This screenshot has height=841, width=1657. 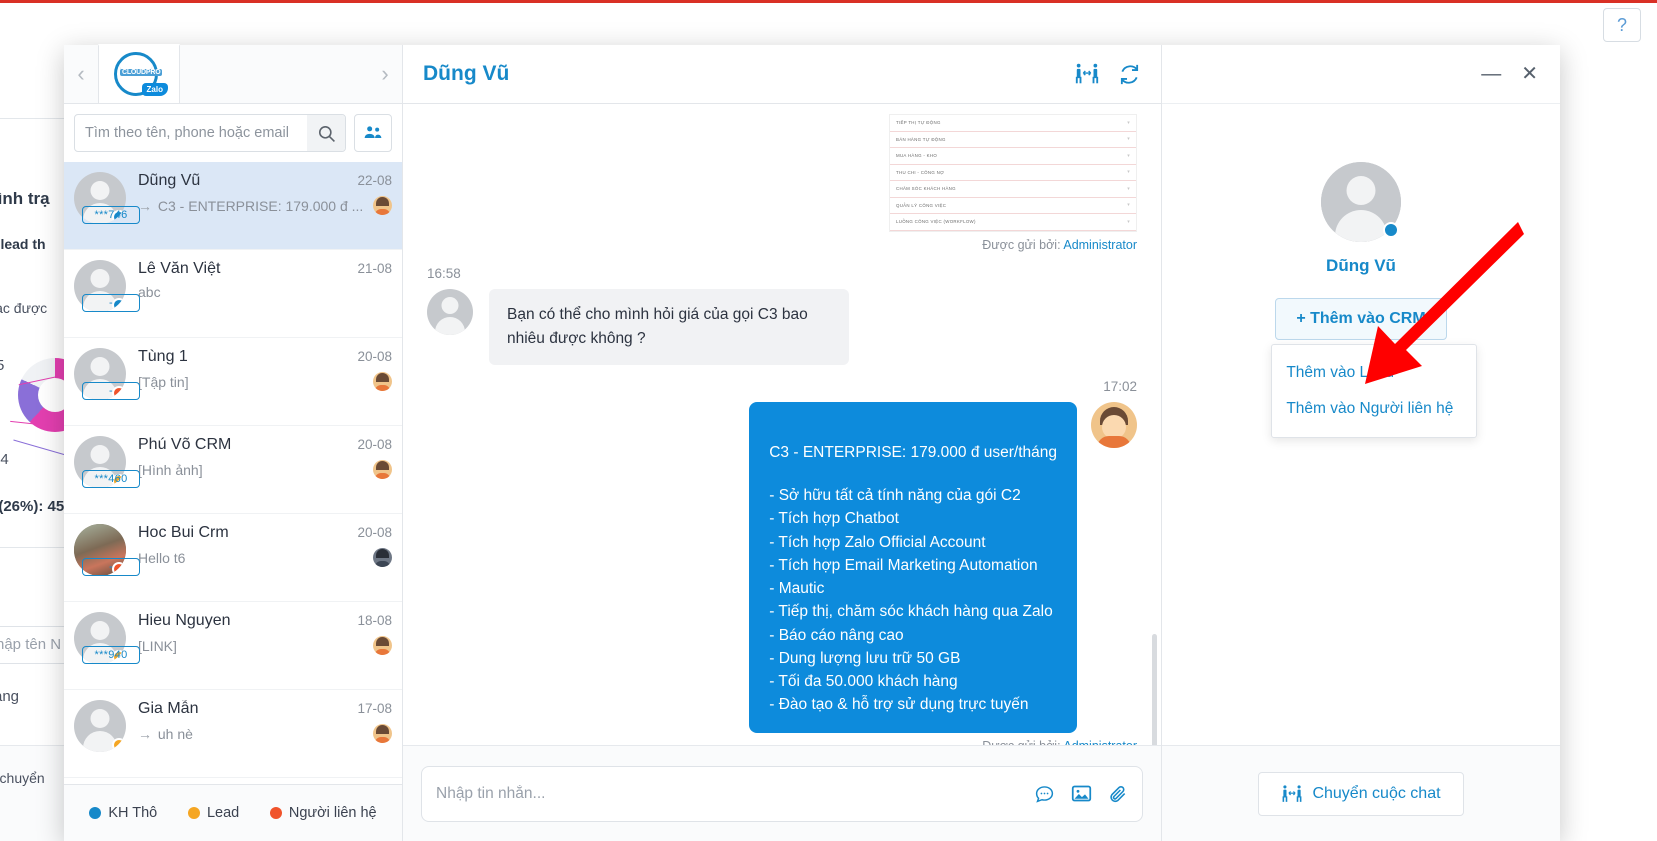 I want to click on avatar-wrap: ***460, so click(x=107, y=463).